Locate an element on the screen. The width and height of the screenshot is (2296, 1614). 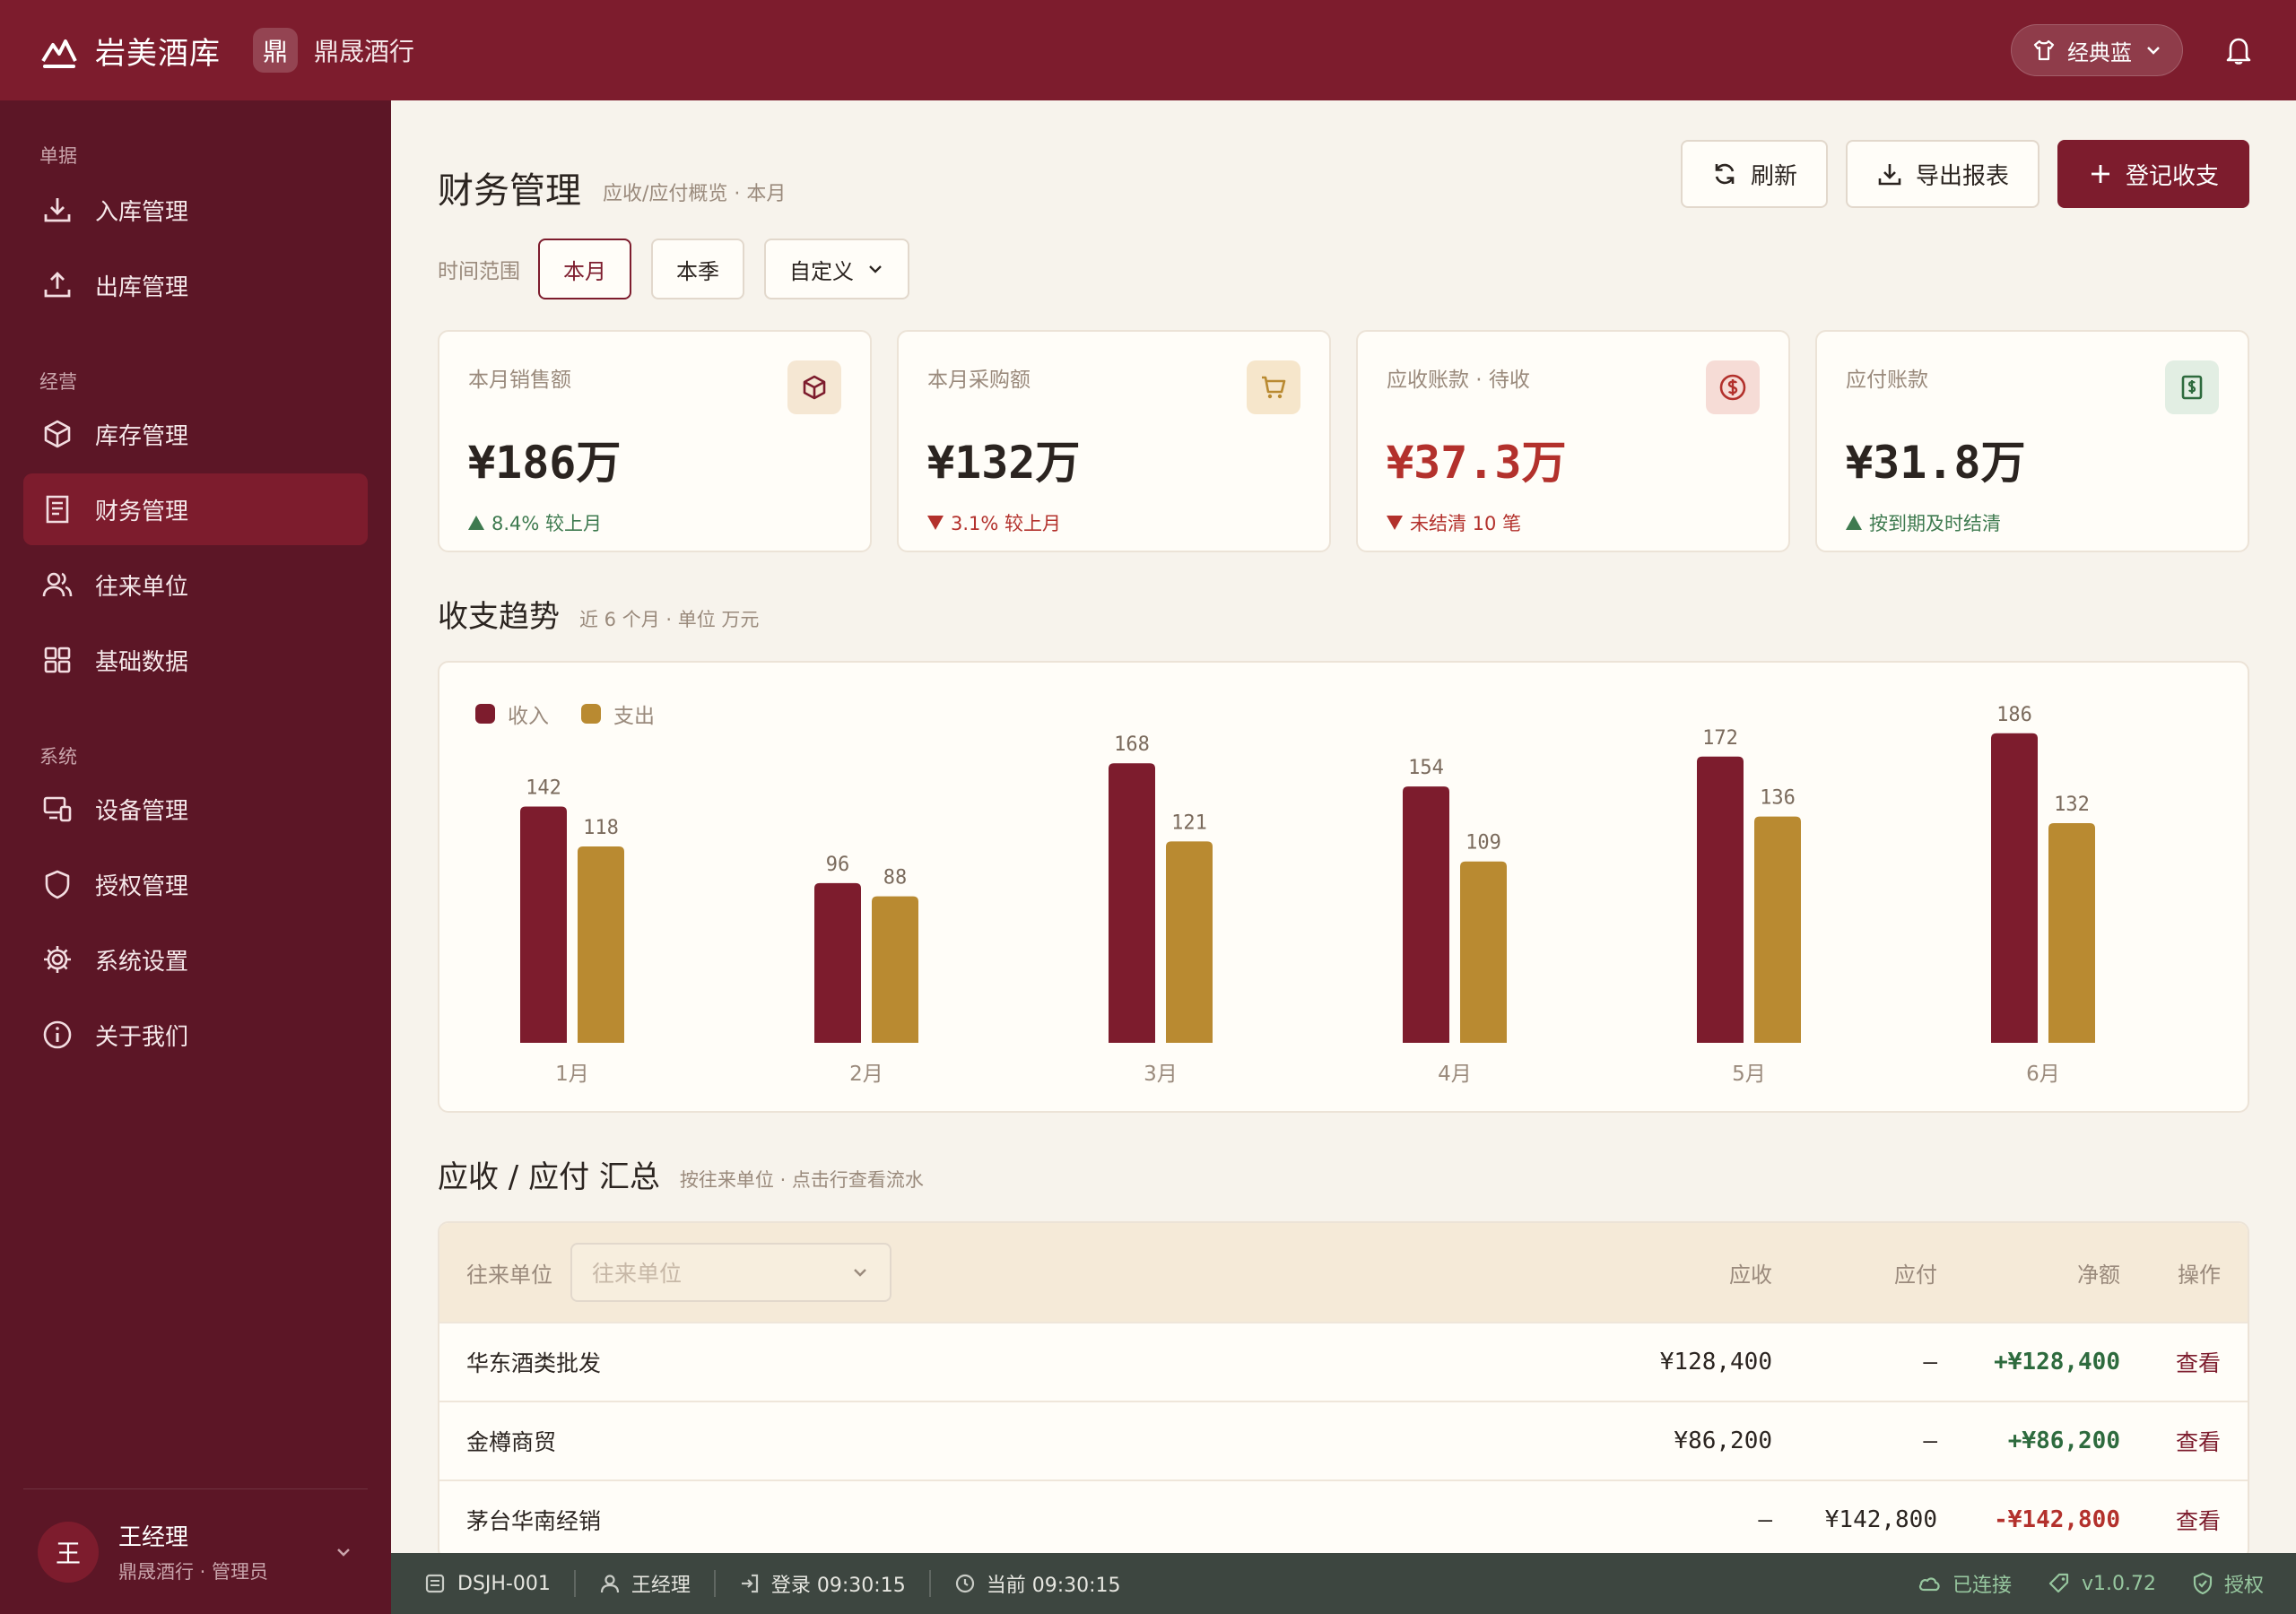
chart-legend: 收入 支出 is located at coordinates (581, 714).